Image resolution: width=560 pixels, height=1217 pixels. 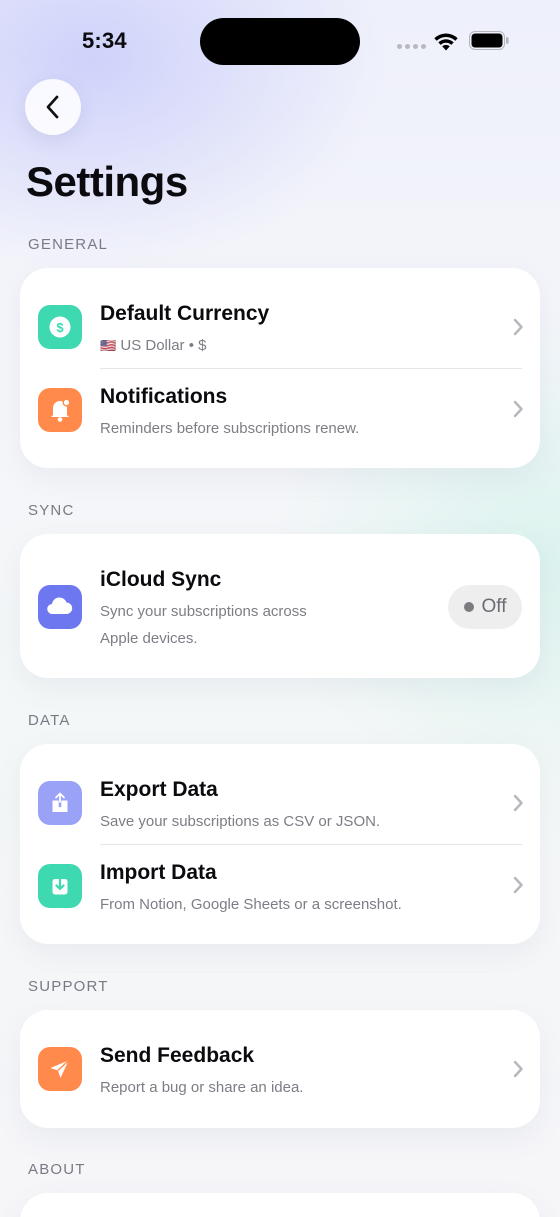 I want to click on export-data-title: Export Data, so click(x=159, y=789).